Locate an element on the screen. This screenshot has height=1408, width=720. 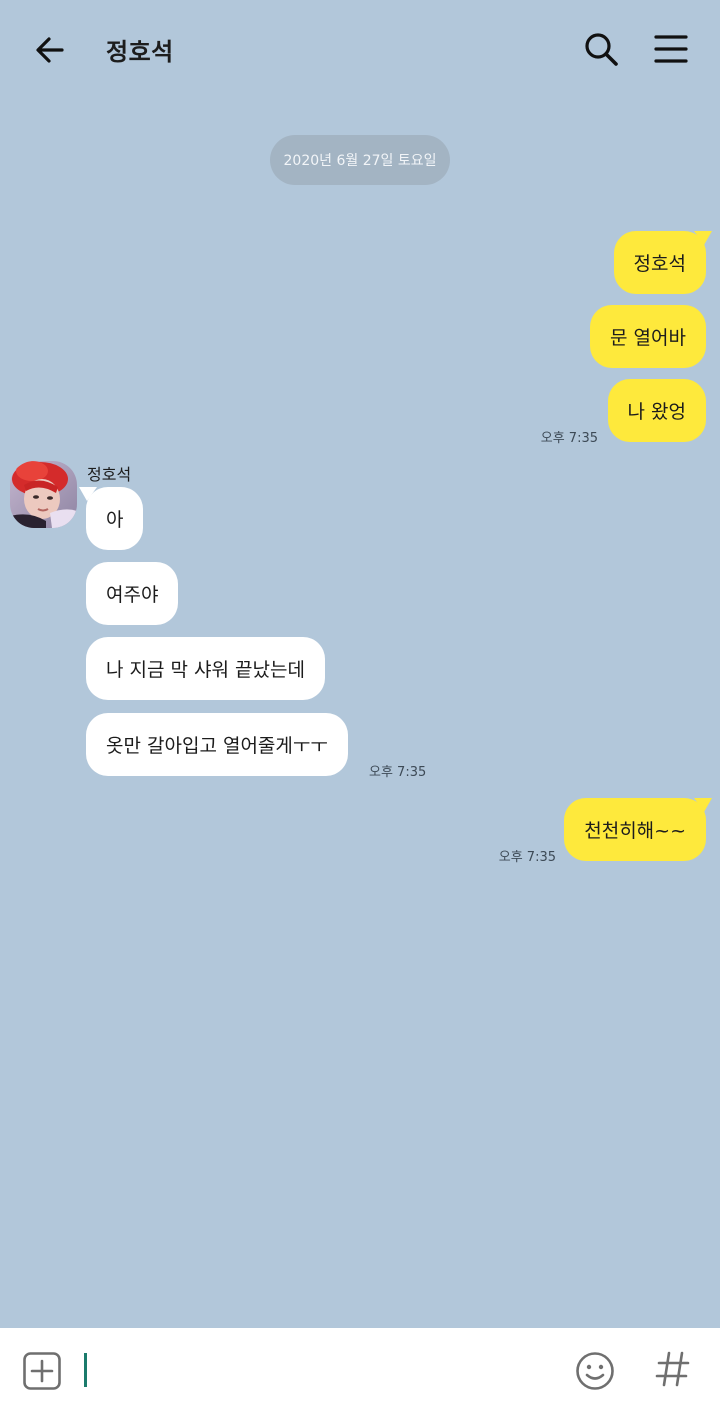
message-text: 나 지금 막 샤워 끝났는데 is located at coordinates (205, 670).